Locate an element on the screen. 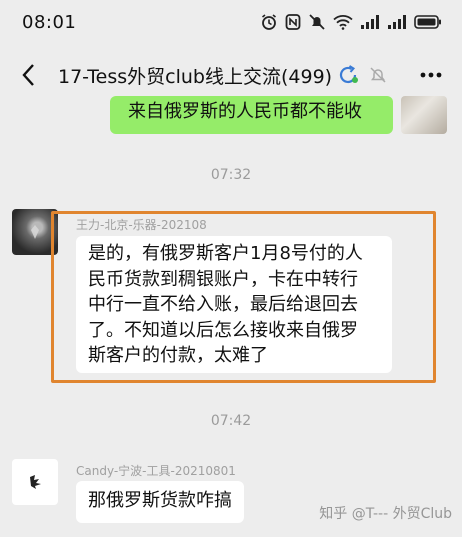 This screenshot has width=462, height=537. chat-header: 17-Tess外贸club线上交流(499) is located at coordinates (231, 75).